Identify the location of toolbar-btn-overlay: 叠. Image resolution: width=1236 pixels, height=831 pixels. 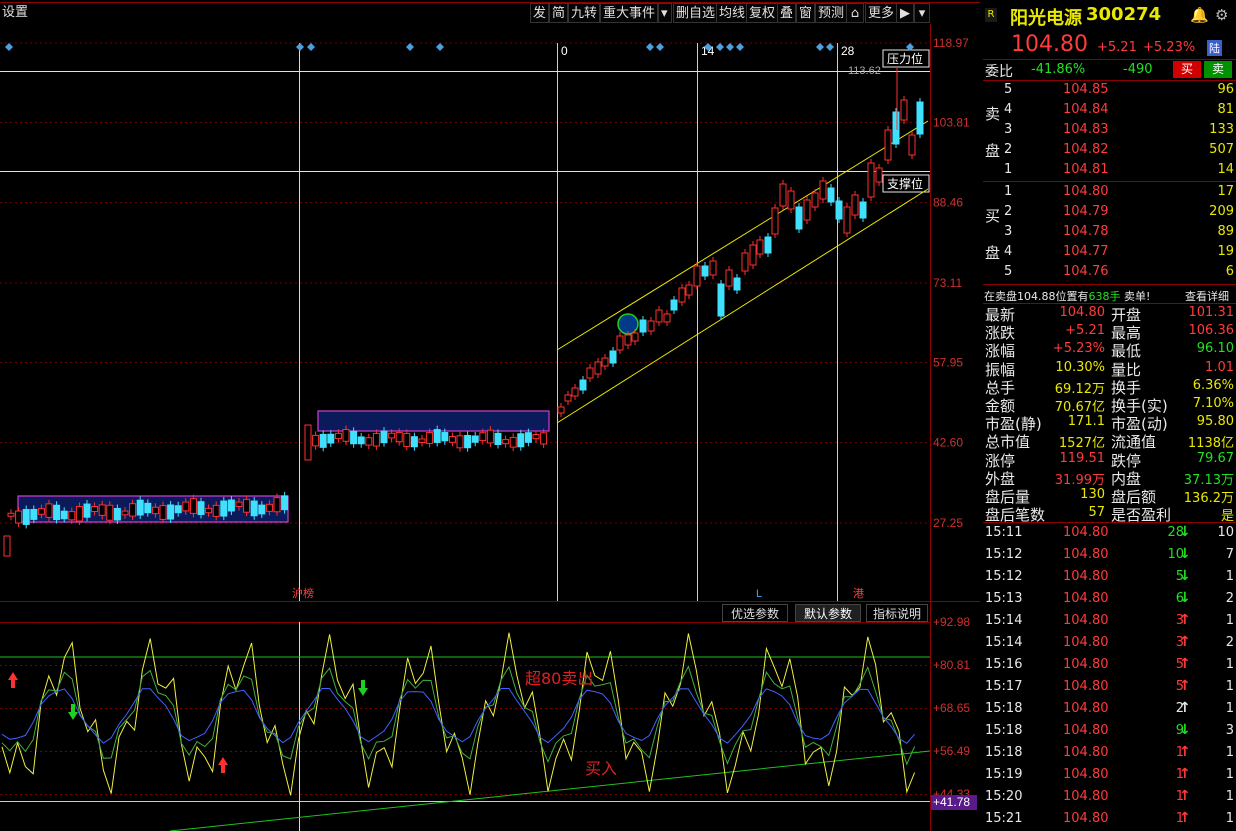
(787, 13).